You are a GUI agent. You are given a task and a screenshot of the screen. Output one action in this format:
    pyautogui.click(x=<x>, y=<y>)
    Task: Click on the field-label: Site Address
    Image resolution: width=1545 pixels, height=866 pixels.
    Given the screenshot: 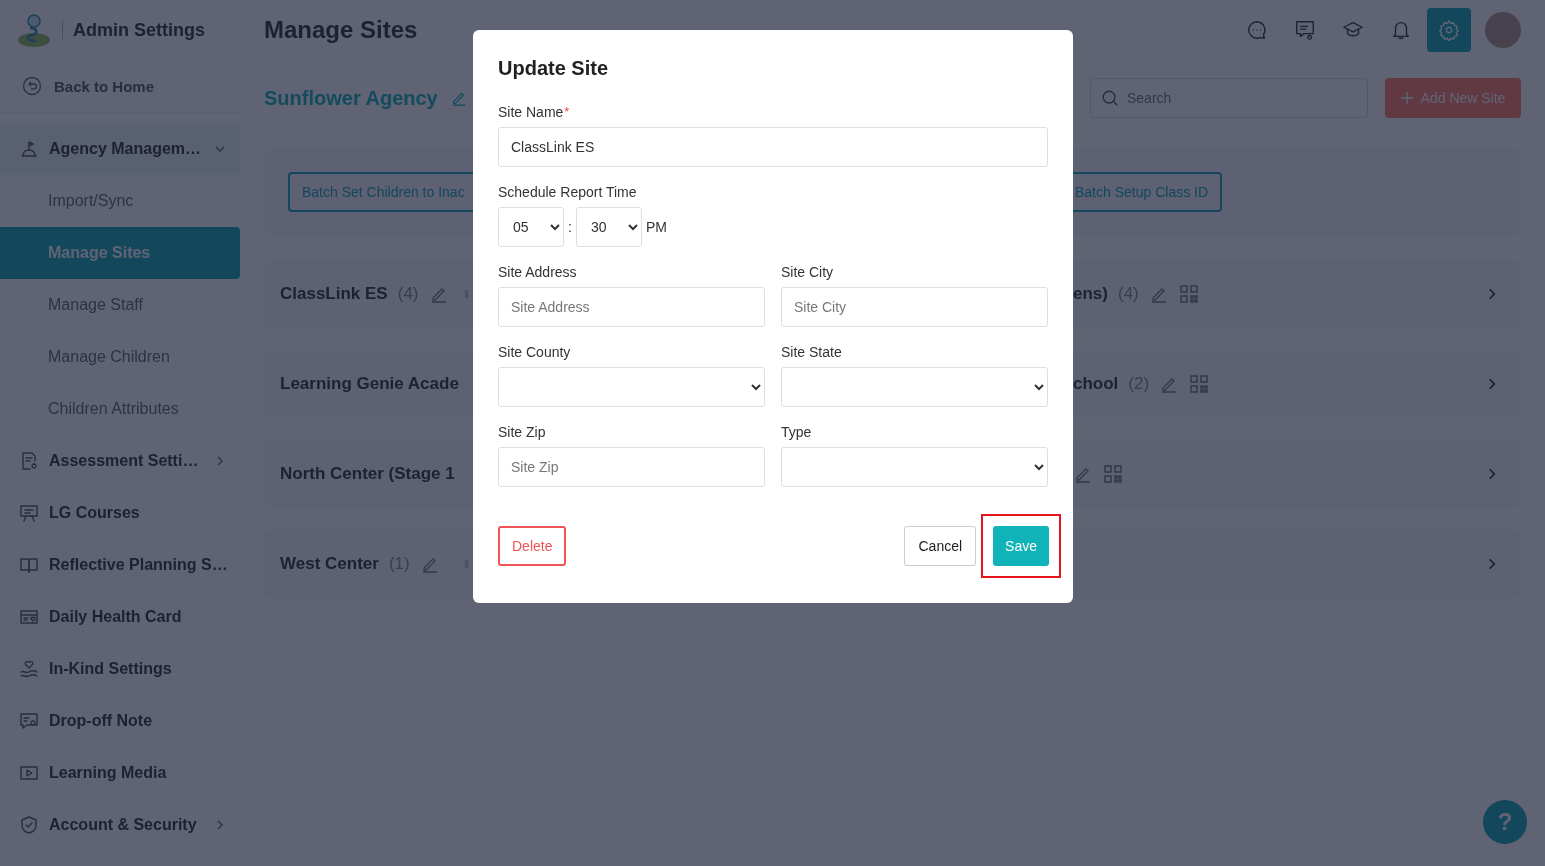 What is the action you would take?
    pyautogui.click(x=537, y=272)
    